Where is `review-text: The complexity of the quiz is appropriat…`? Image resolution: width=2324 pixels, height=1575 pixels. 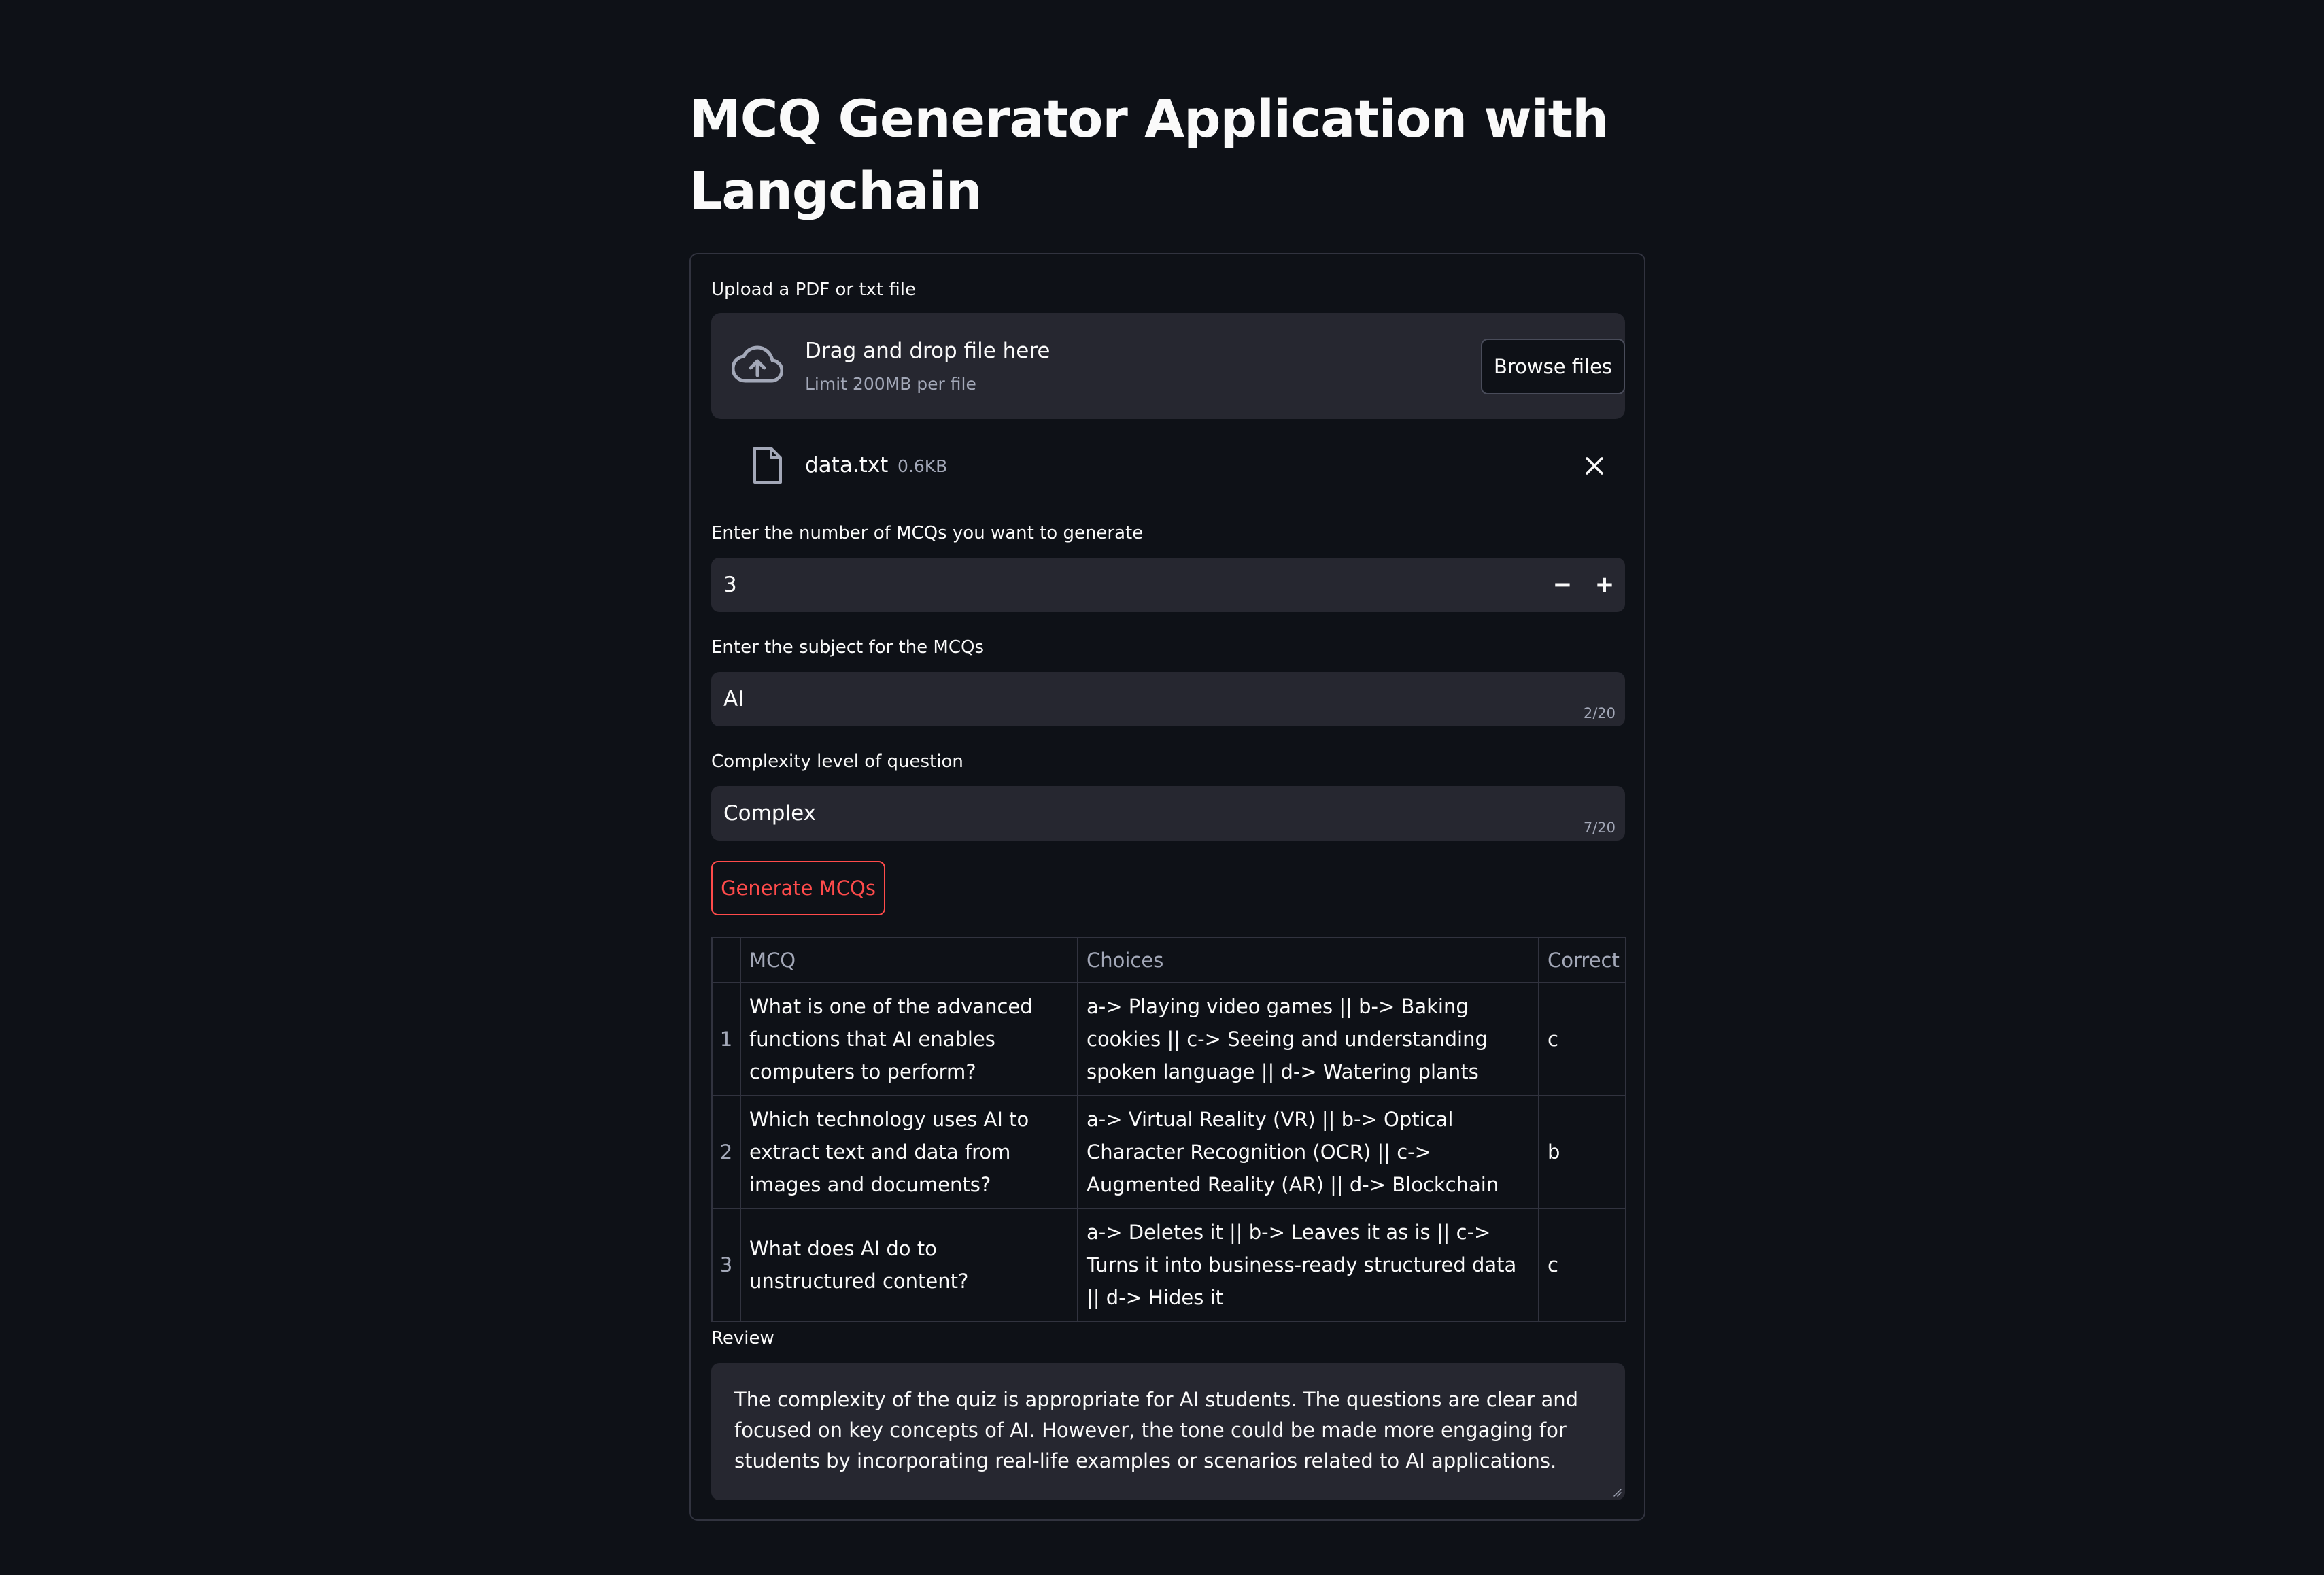
review-text: The complexity of the quiz is appropriat… is located at coordinates (1156, 1430).